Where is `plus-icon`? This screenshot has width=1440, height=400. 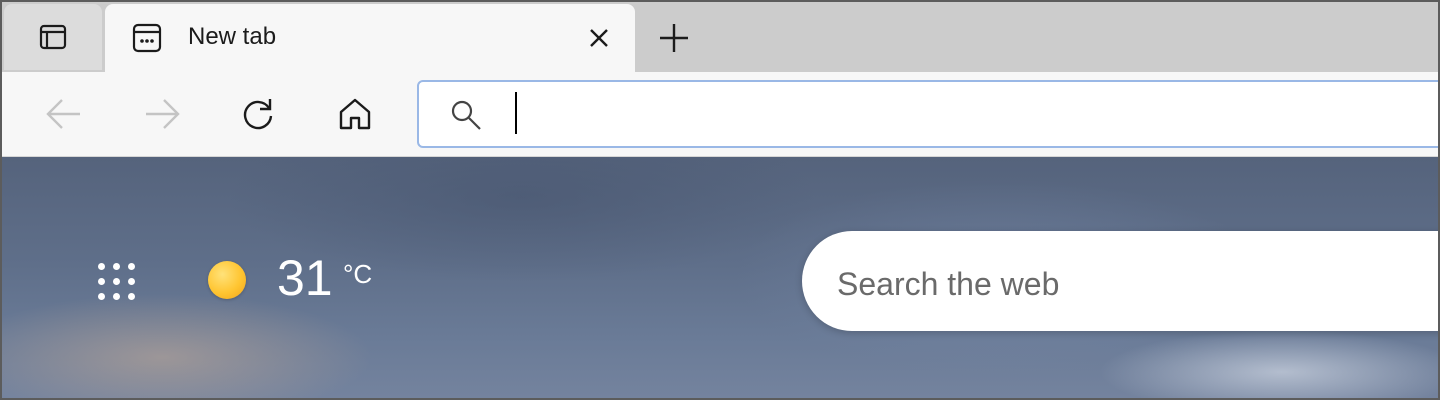 plus-icon is located at coordinates (674, 38).